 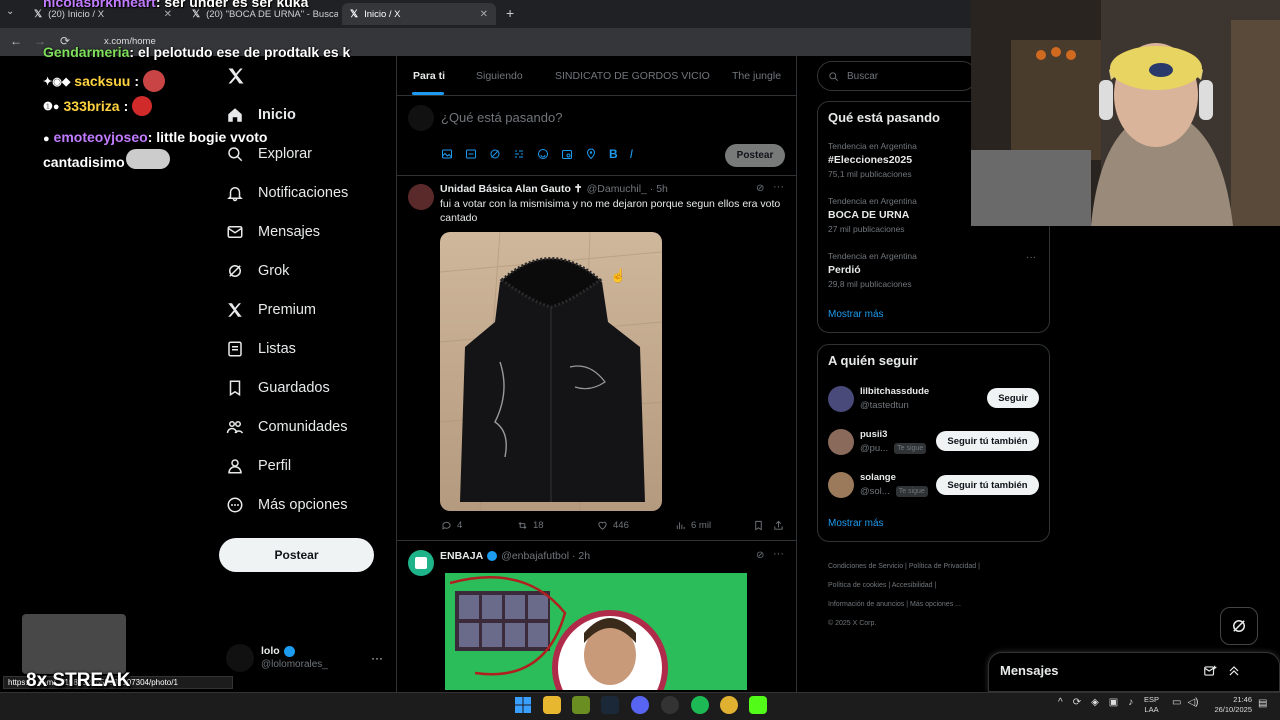 I want to click on follow-name: pusii3, so click(x=873, y=434).